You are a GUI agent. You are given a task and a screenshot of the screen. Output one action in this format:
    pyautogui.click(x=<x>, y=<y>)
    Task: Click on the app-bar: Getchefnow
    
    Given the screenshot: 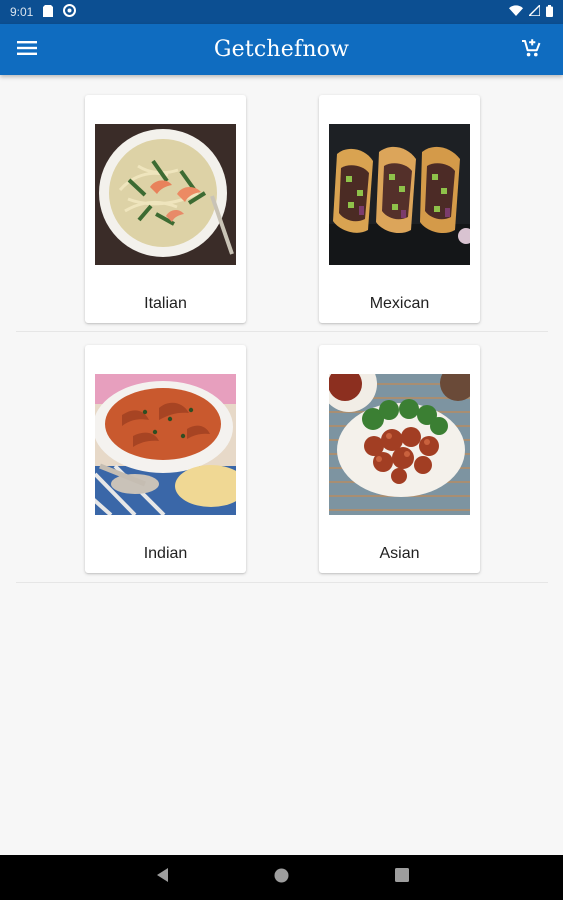 What is the action you would take?
    pyautogui.click(x=281, y=49)
    